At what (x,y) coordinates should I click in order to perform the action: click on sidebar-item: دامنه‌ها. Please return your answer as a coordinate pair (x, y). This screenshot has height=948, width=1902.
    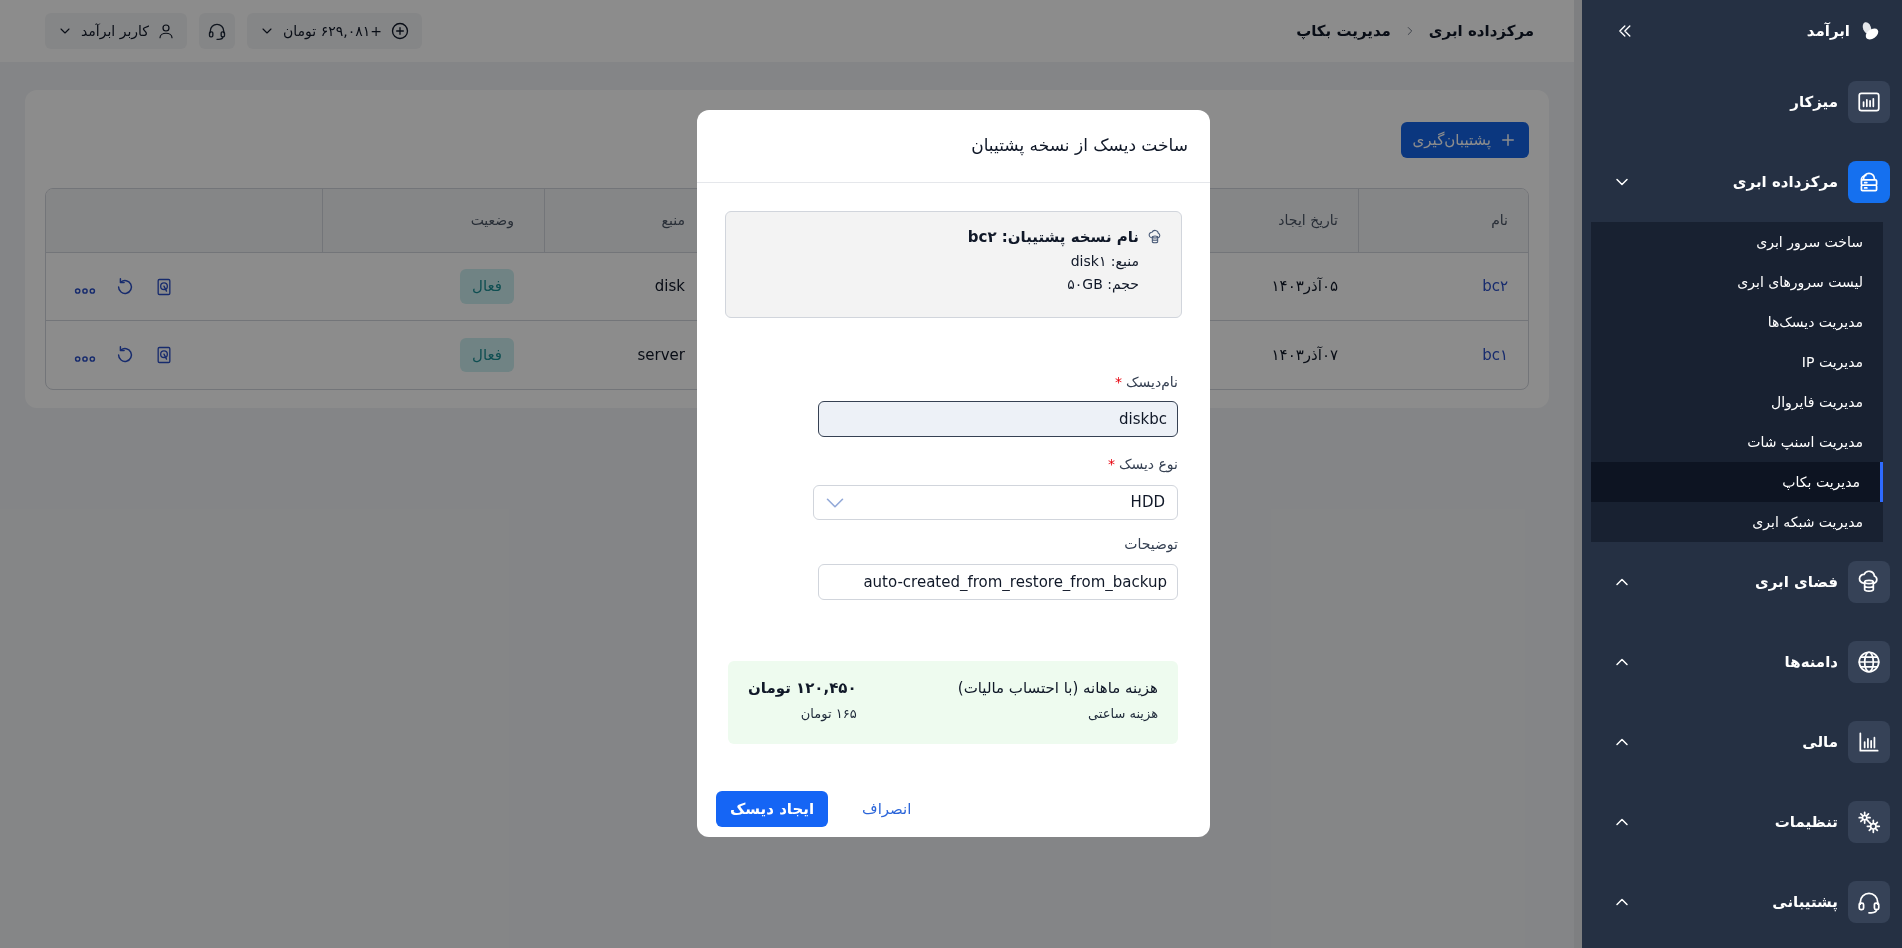
    Looking at the image, I should click on (1742, 662).